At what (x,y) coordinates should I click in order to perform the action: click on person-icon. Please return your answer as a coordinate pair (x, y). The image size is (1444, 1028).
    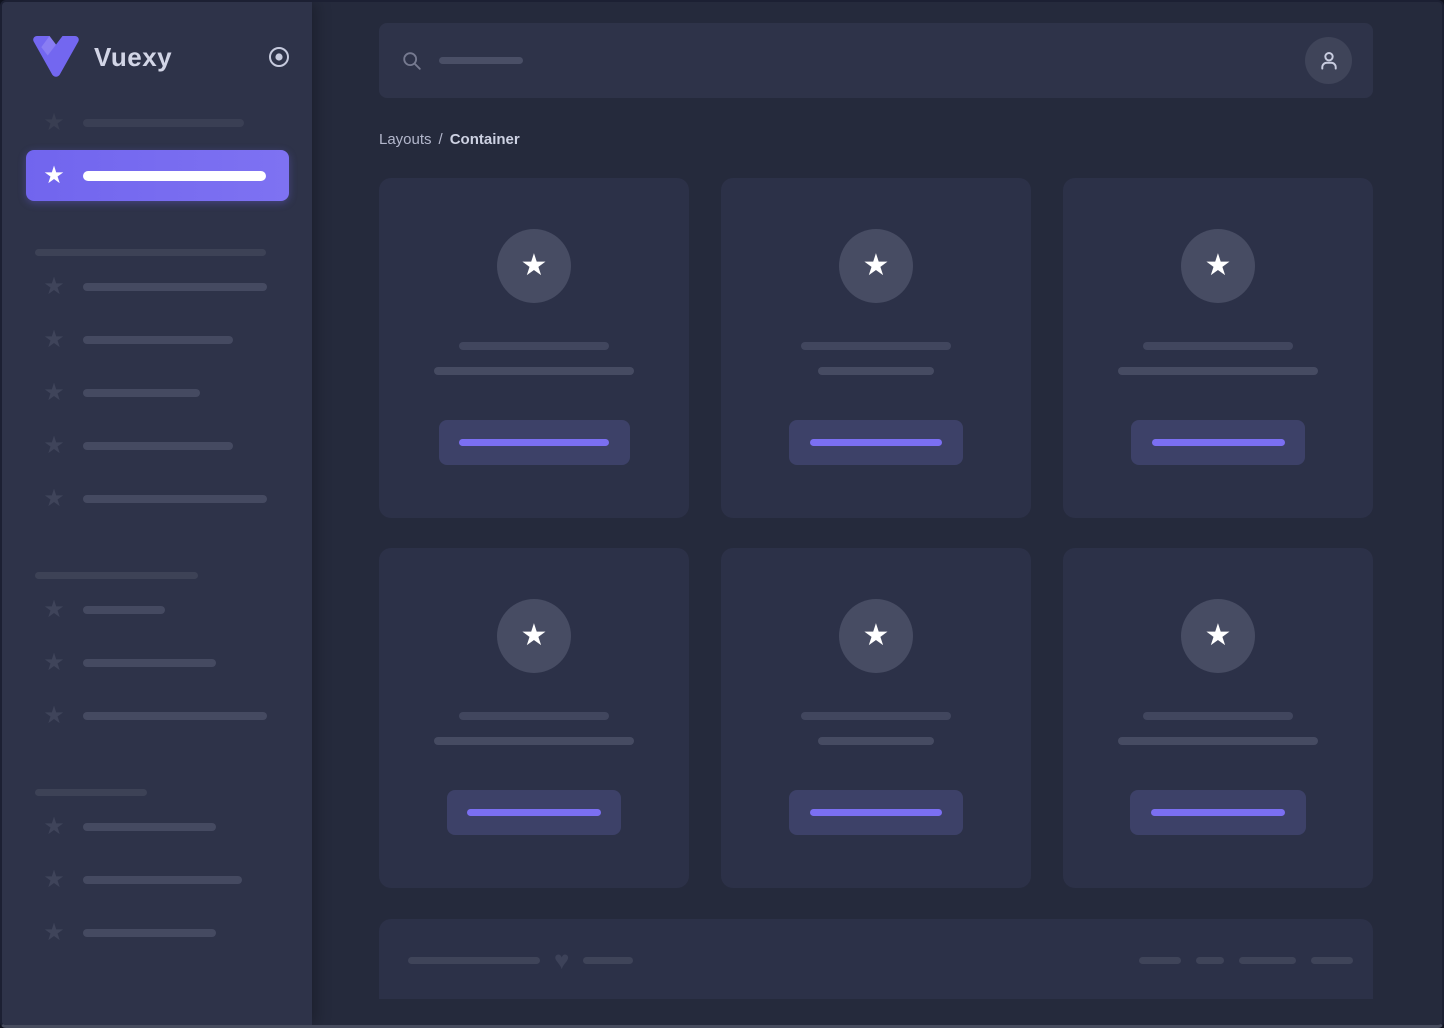
    Looking at the image, I should click on (1328, 60).